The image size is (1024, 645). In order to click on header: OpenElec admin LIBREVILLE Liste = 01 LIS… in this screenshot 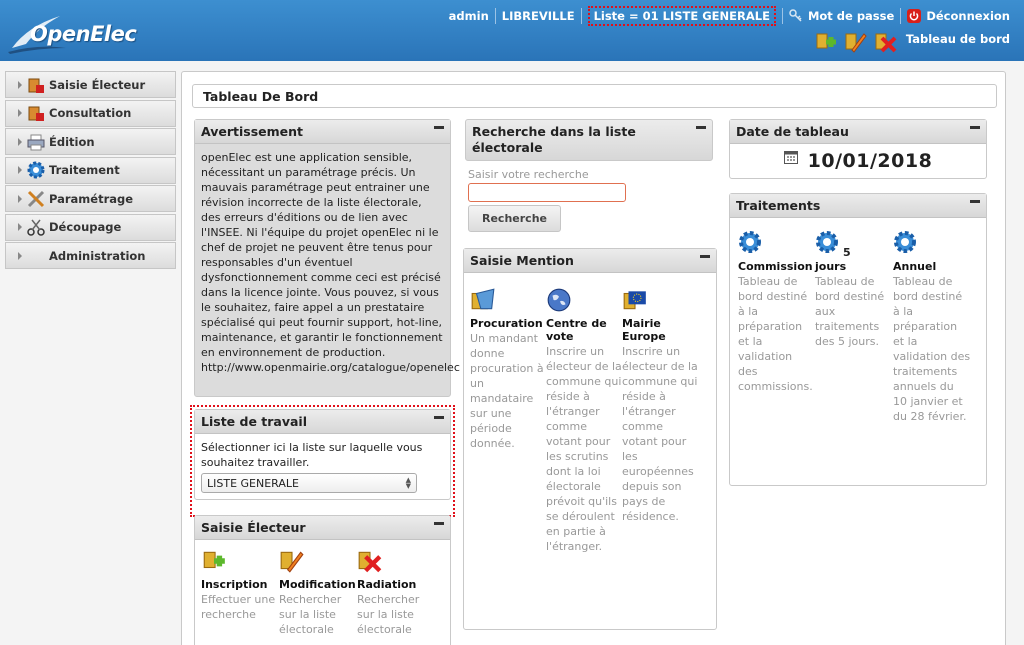, I will do `click(512, 30)`.